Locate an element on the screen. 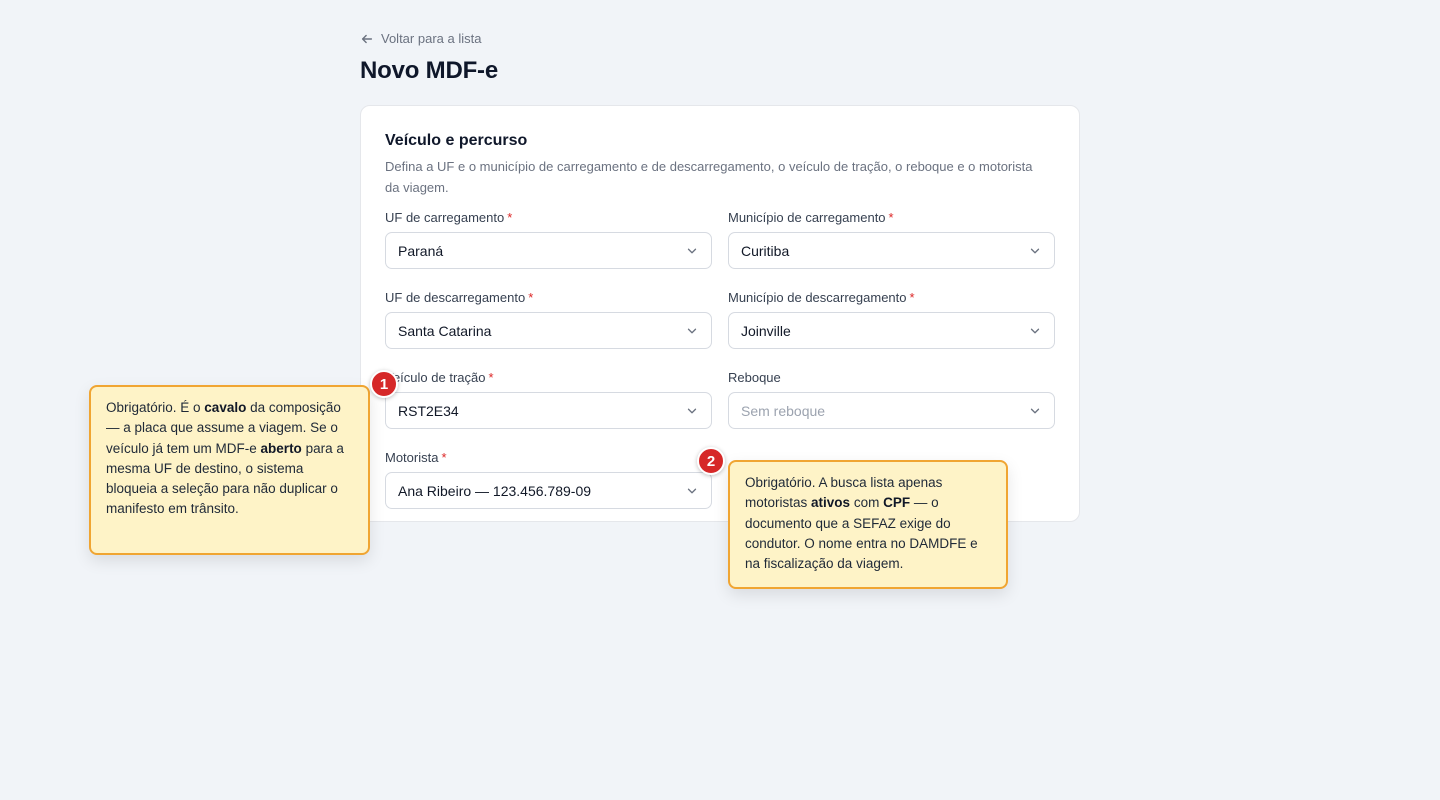 This screenshot has height=800, width=1440. reboque-select: Sem reboque is located at coordinates (891, 410).